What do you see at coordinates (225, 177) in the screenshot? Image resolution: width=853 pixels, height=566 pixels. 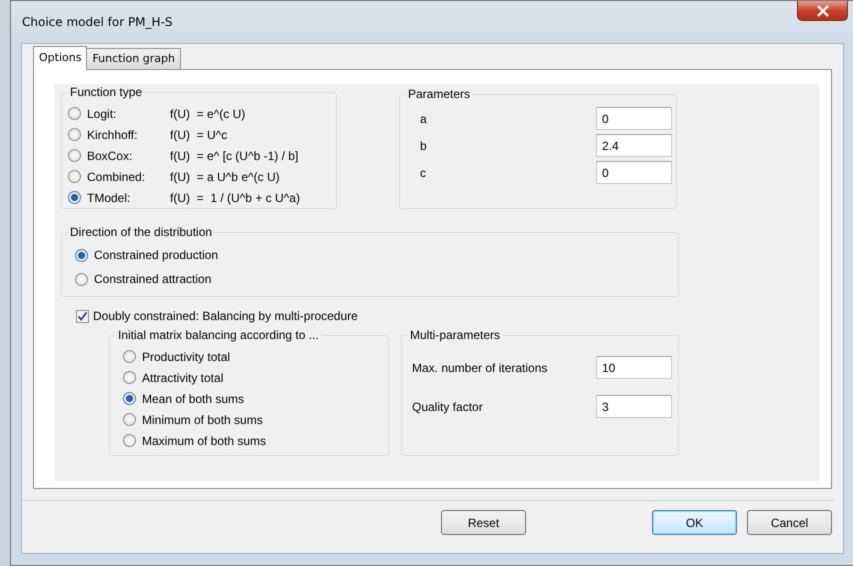 I see `formula-text: f(U) = a U^b e^(c U)` at bounding box center [225, 177].